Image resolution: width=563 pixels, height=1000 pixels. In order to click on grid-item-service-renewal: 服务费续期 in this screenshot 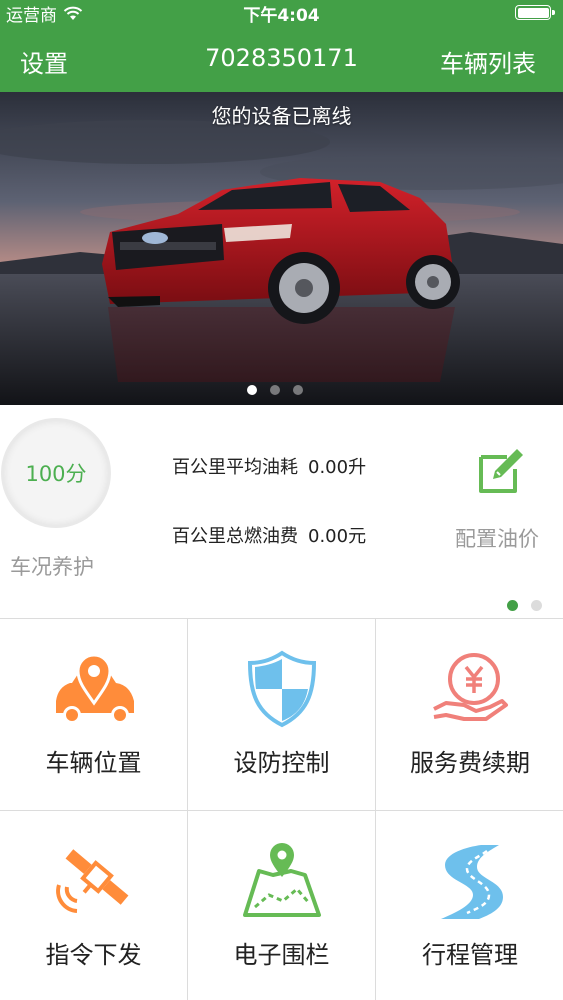, I will do `click(469, 715)`.